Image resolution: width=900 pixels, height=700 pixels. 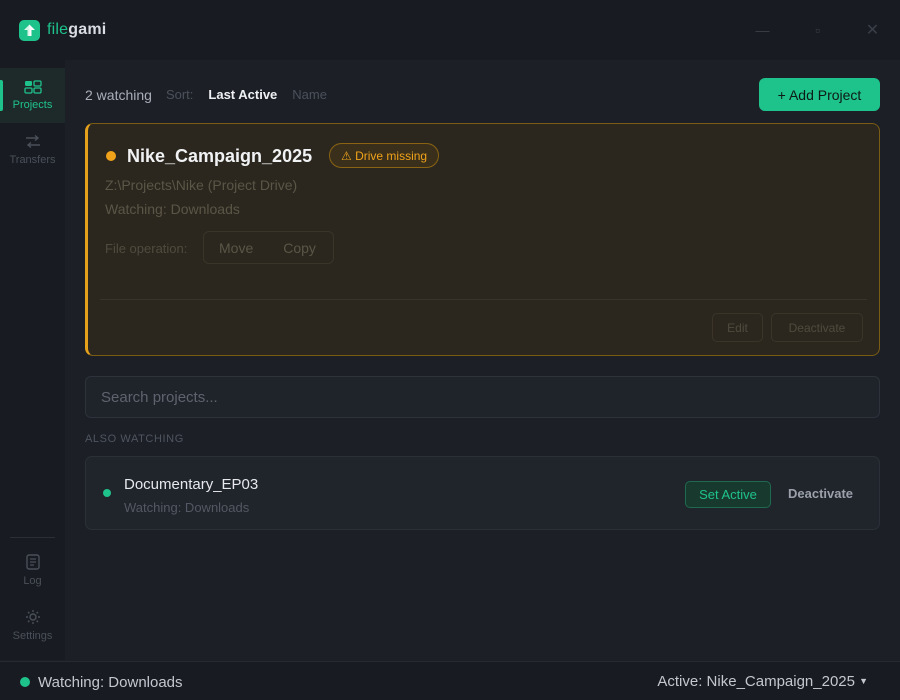 I want to click on maximize-button: ▫, so click(x=817, y=30).